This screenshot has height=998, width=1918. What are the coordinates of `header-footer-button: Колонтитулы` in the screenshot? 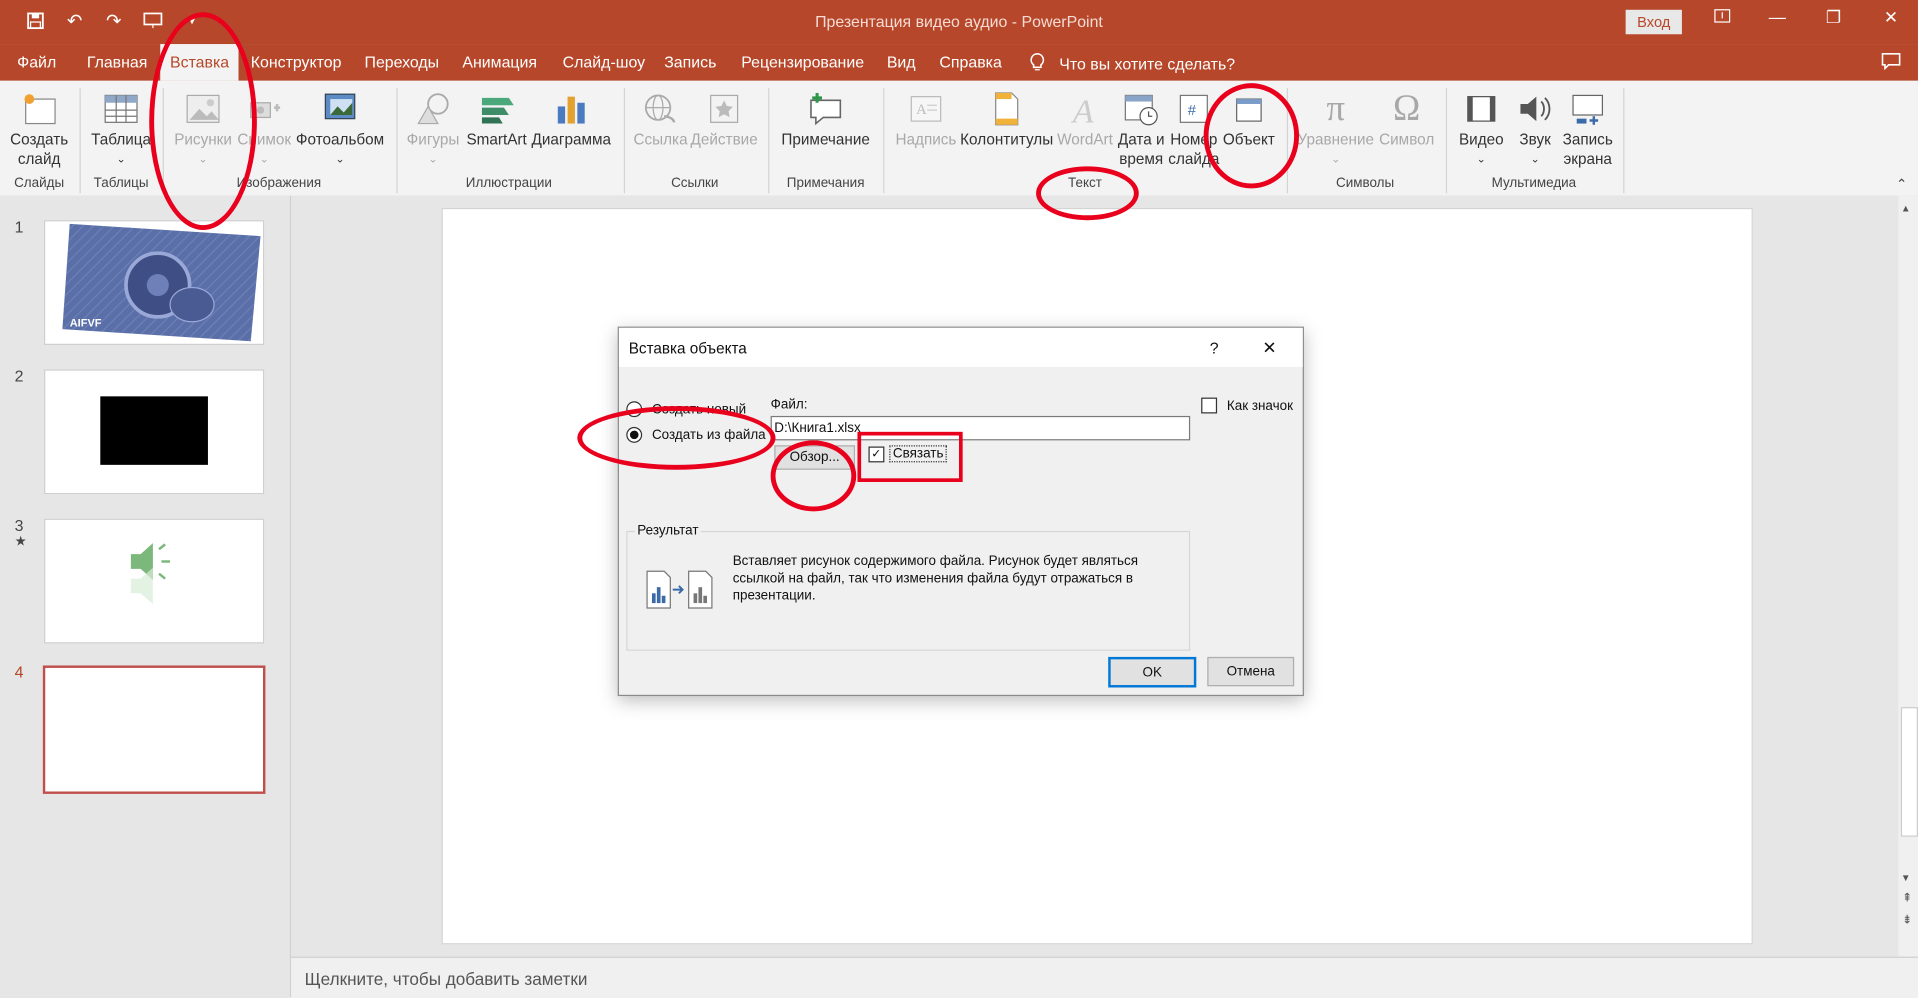 It's located at (1006, 118).